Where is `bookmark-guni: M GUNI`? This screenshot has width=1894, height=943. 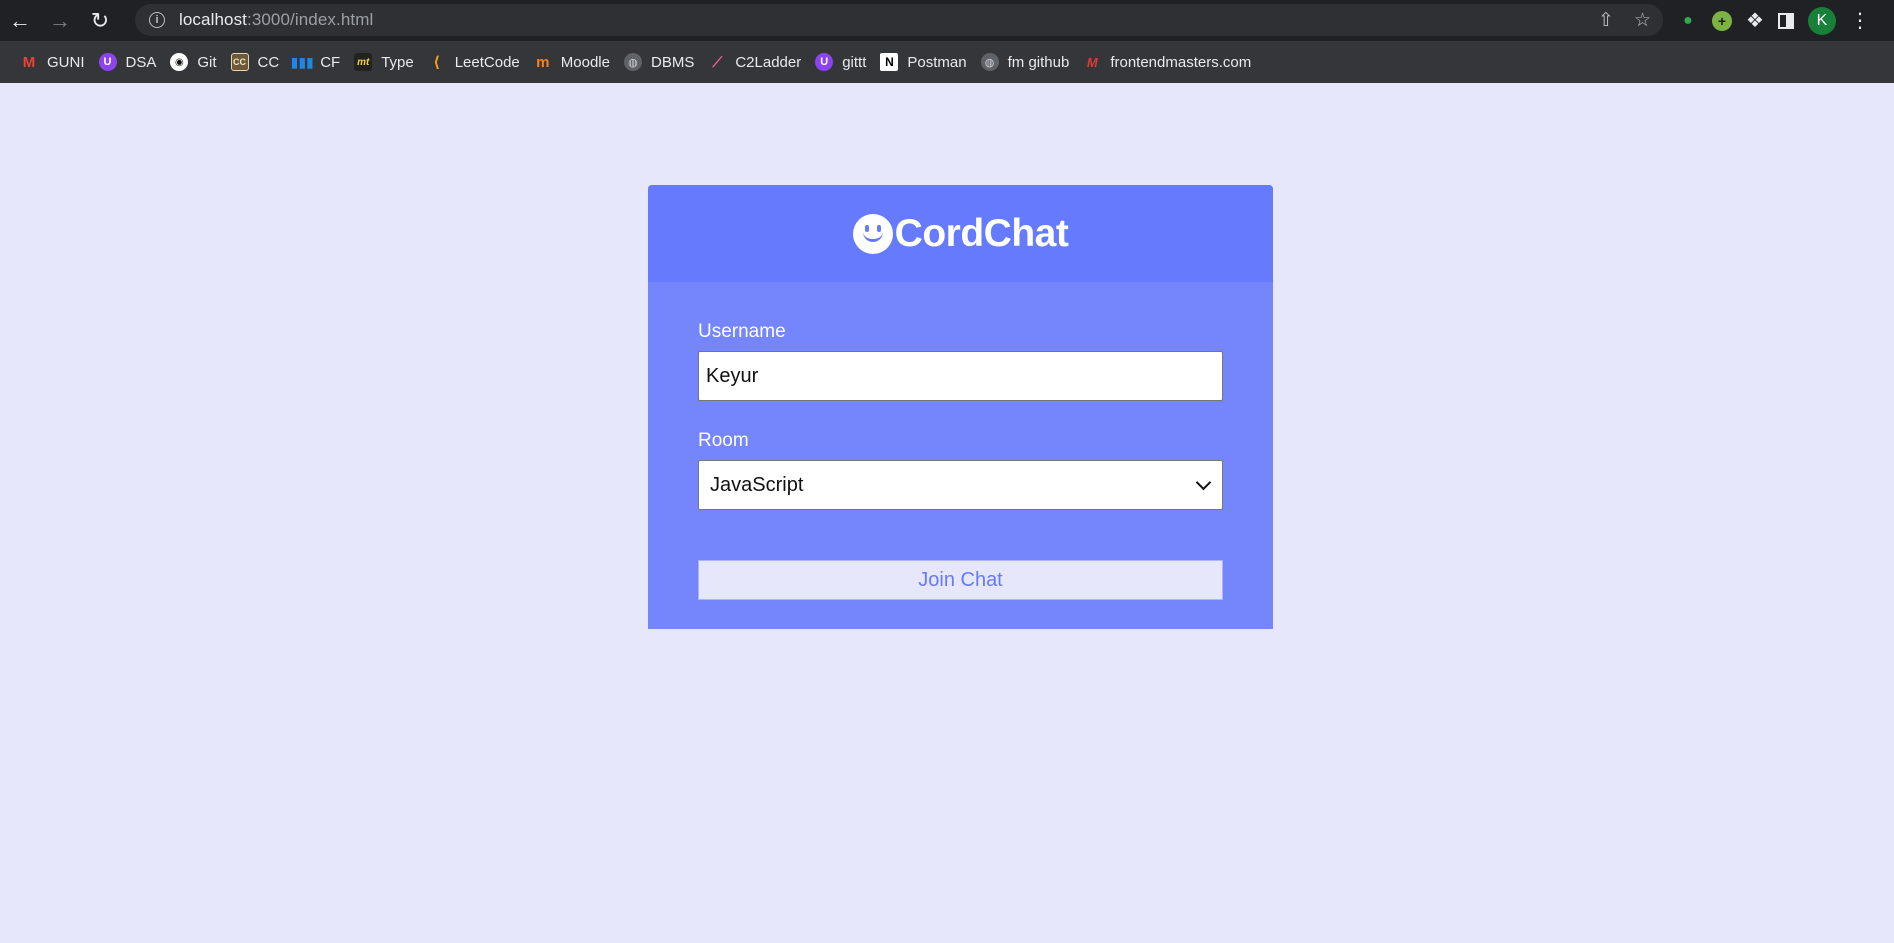 bookmark-guni: M GUNI is located at coordinates (55, 62).